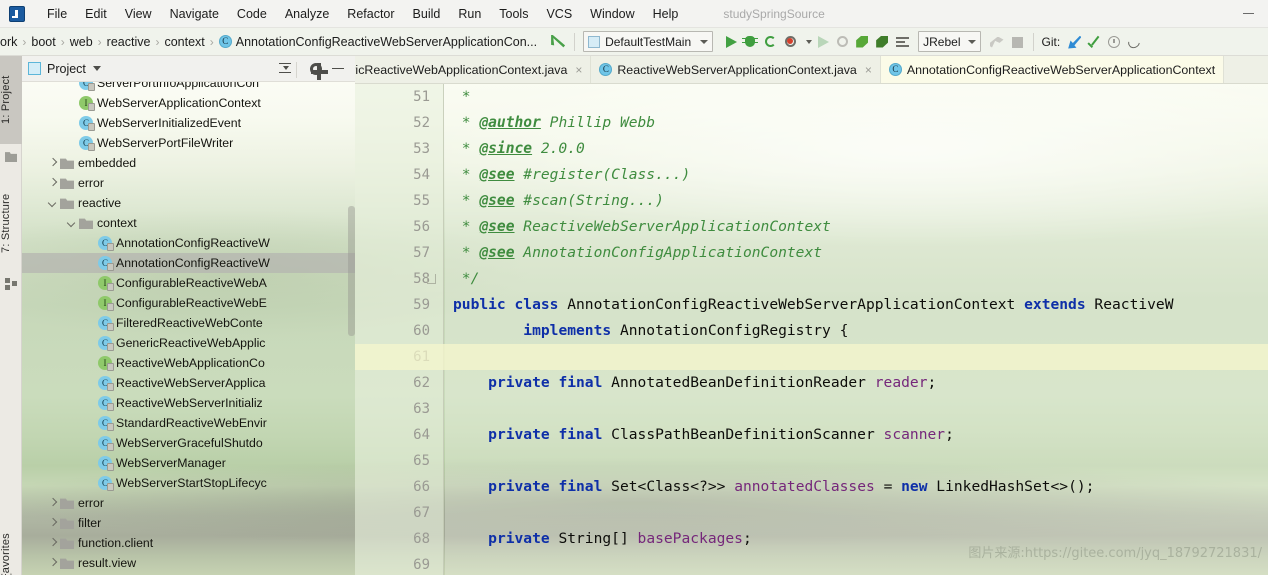 The height and width of the screenshot is (575, 1268). I want to click on menu-item-view: View, so click(138, 14).